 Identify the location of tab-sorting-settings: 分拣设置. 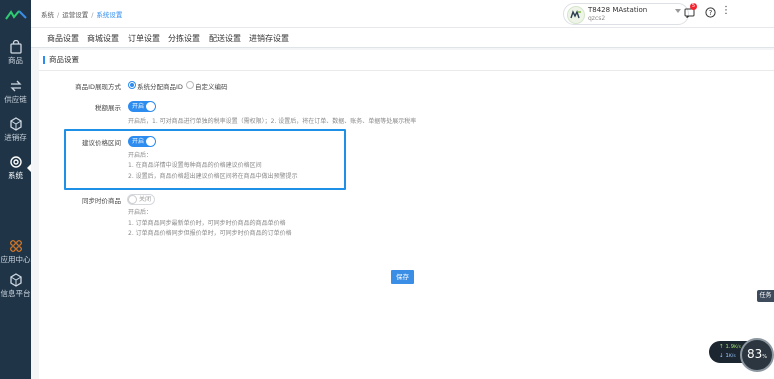
(184, 38).